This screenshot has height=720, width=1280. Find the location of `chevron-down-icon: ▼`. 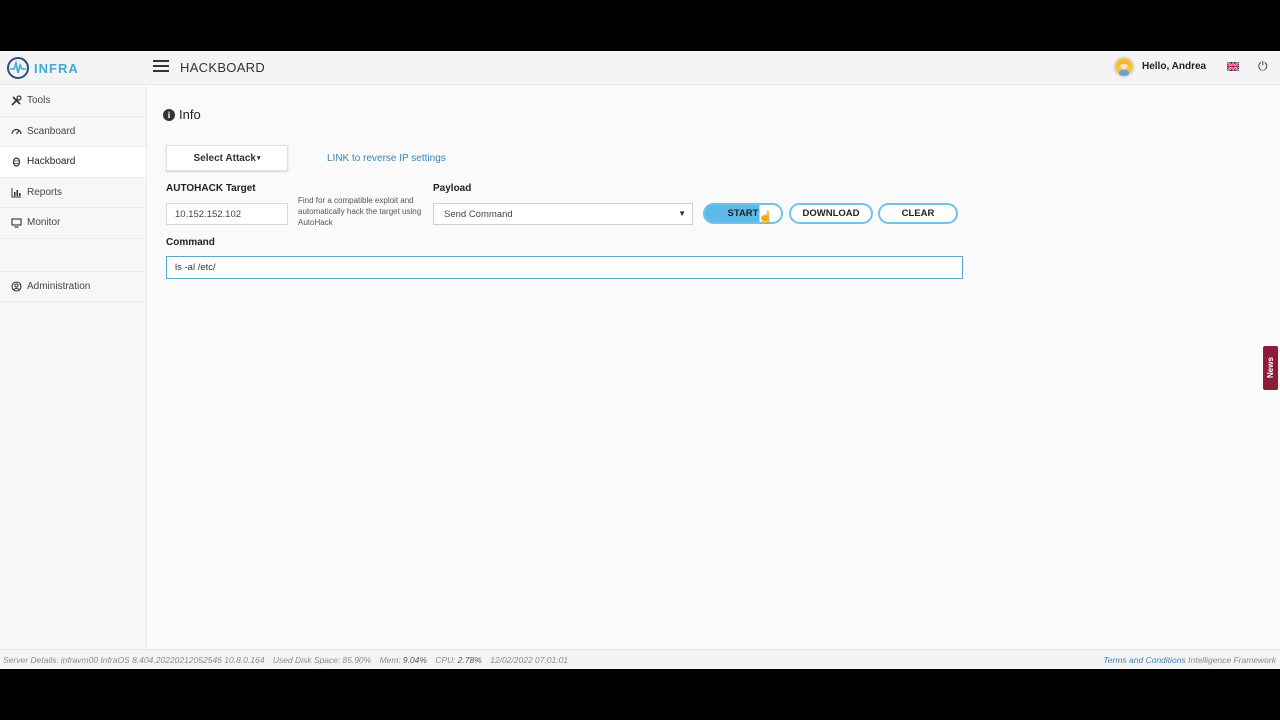

chevron-down-icon: ▼ is located at coordinates (682, 213).